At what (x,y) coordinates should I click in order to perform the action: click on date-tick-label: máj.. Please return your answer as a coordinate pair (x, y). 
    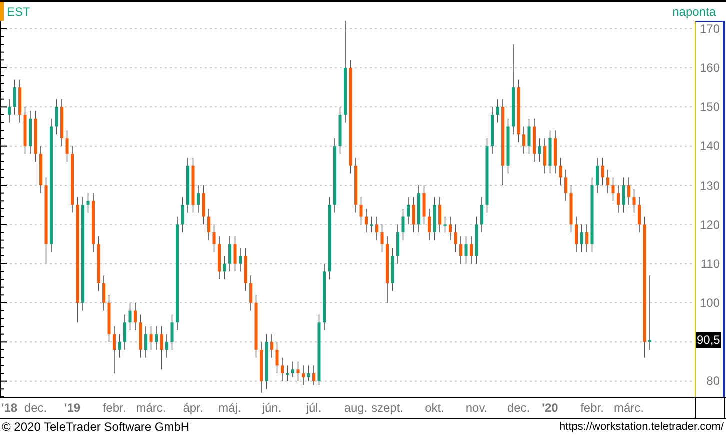
    Looking at the image, I should click on (230, 408).